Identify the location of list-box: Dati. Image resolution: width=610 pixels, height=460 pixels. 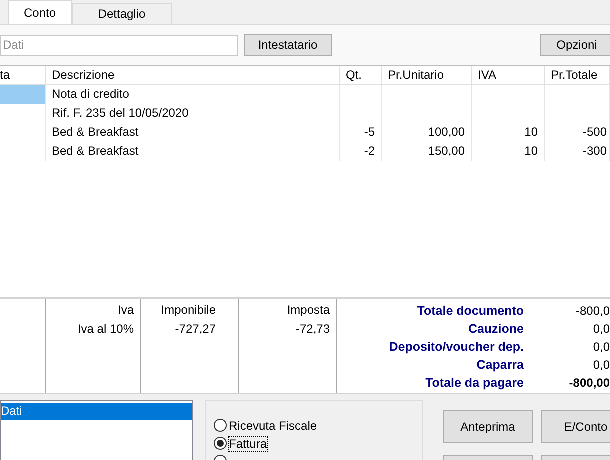
(96, 430).